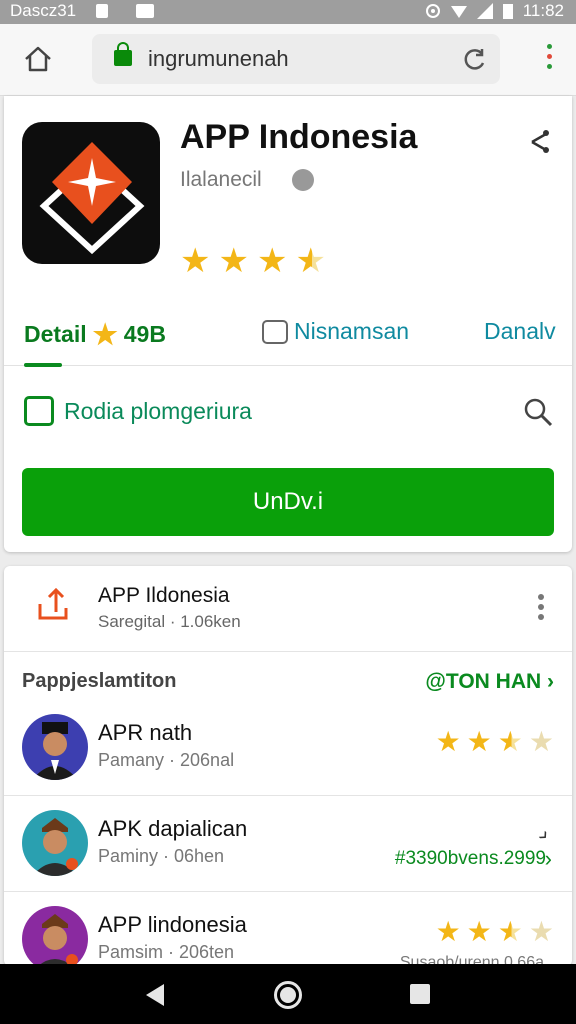 The height and width of the screenshot is (1024, 576). I want to click on list-item: APP Ildonesia Saregital · 1.06ken, so click(288, 609).